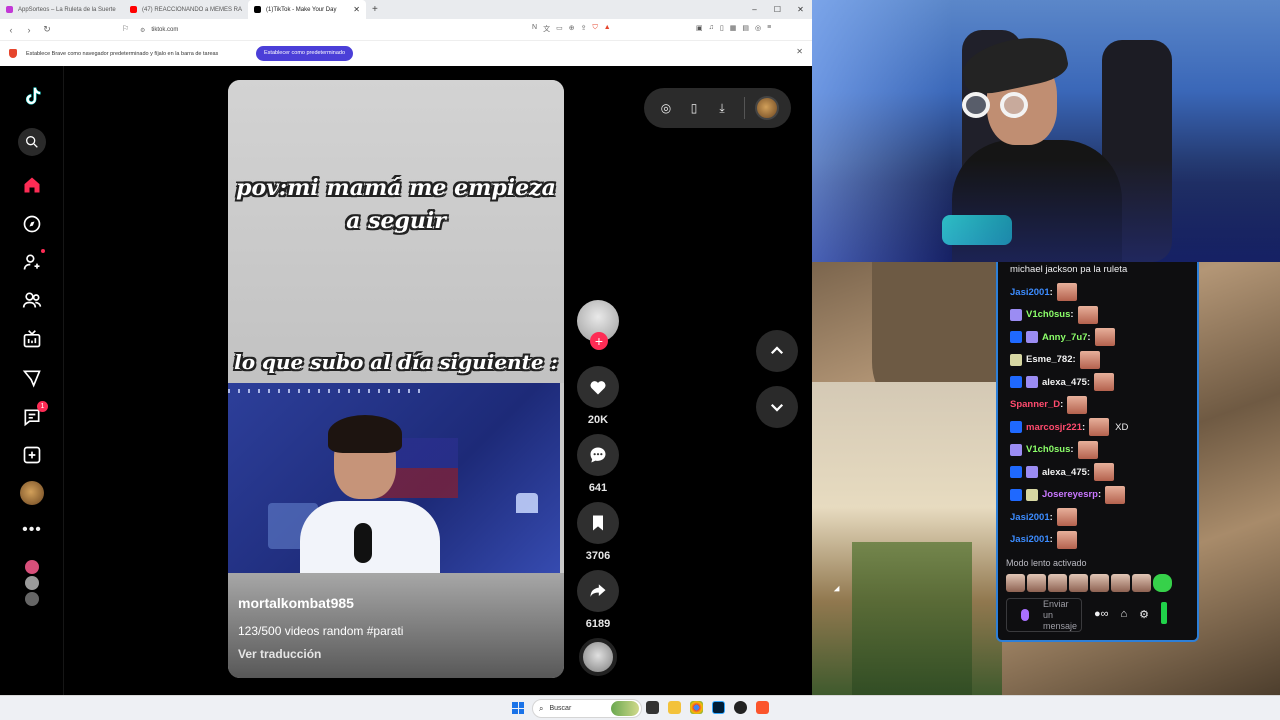  I want to click on chat-username: Anny_7u7, so click(1064, 337).